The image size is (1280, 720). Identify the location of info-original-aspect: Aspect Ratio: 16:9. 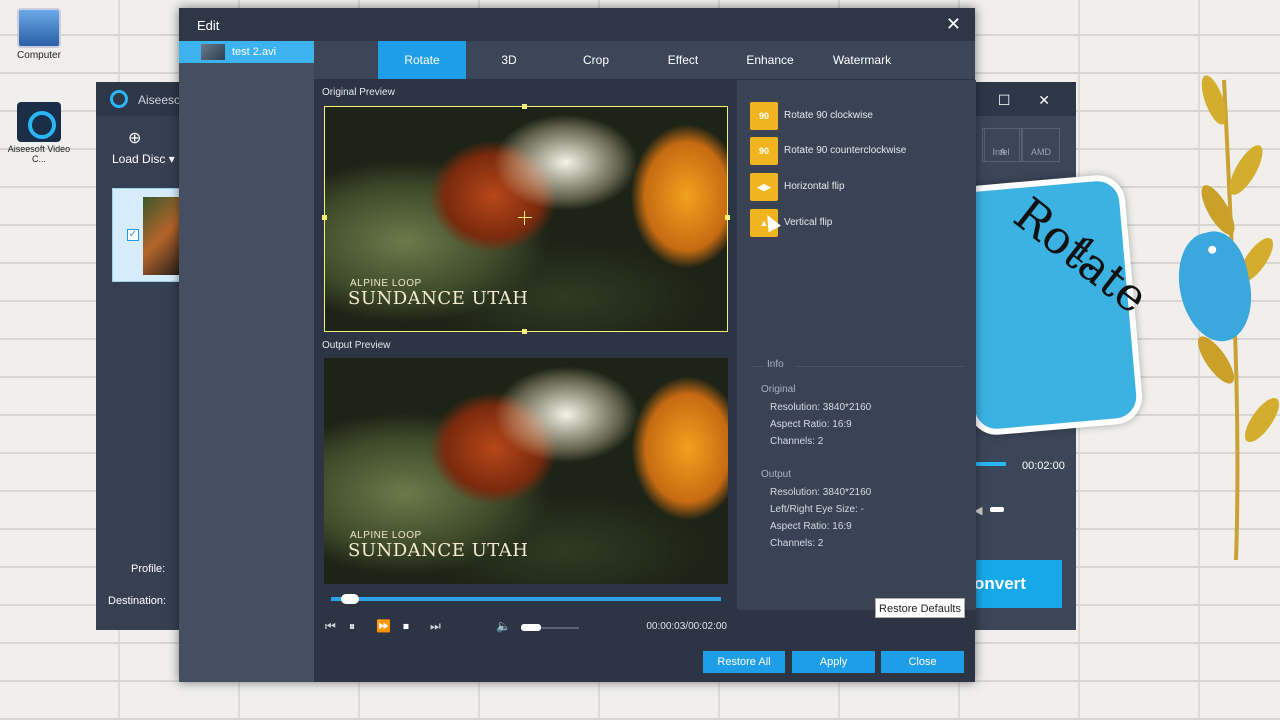
(811, 424).